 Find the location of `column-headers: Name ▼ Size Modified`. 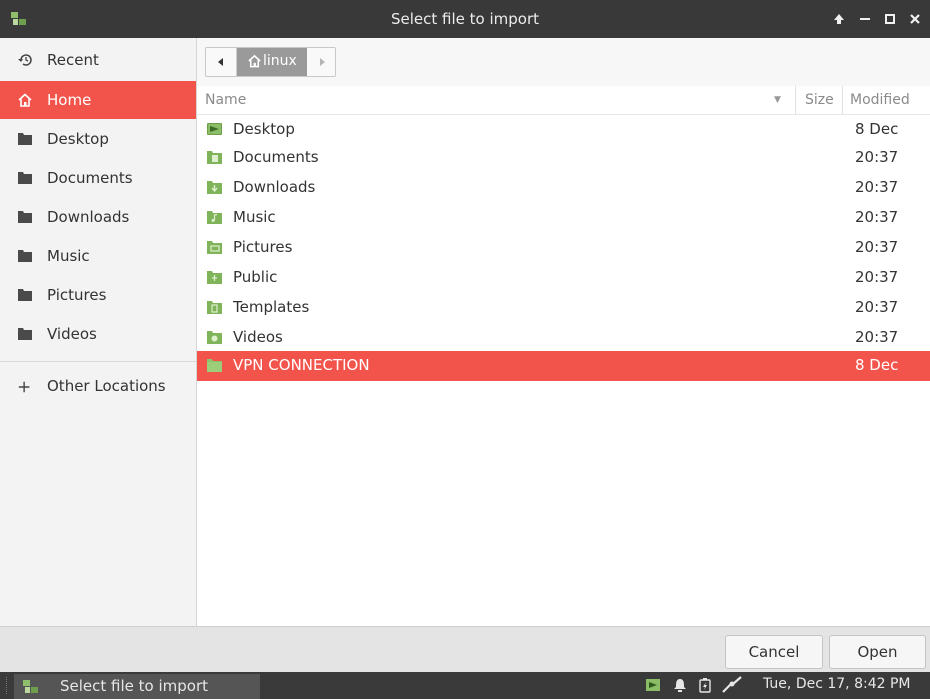

column-headers: Name ▼ Size Modified is located at coordinates (563, 100).